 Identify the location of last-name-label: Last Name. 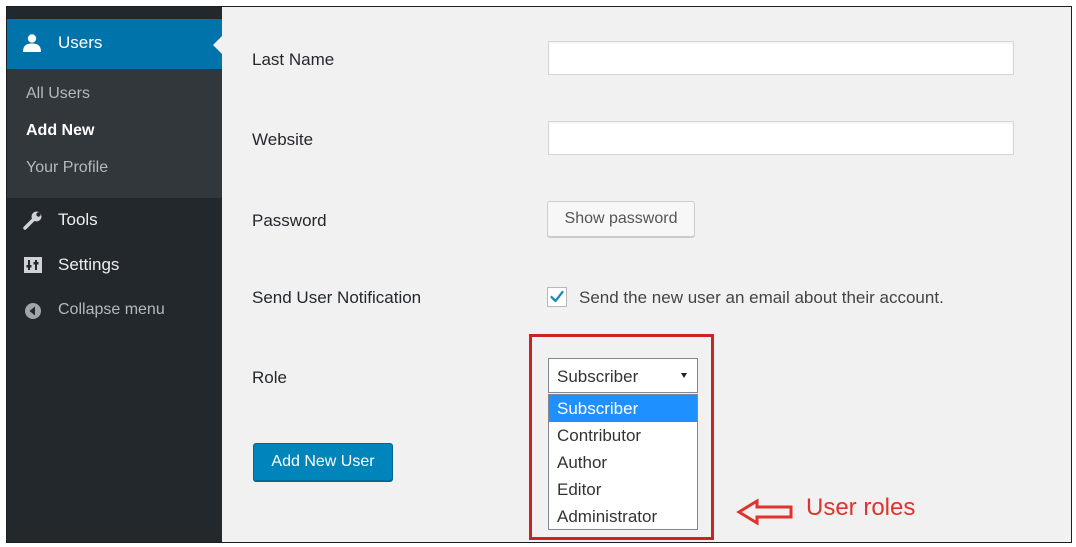
(293, 59).